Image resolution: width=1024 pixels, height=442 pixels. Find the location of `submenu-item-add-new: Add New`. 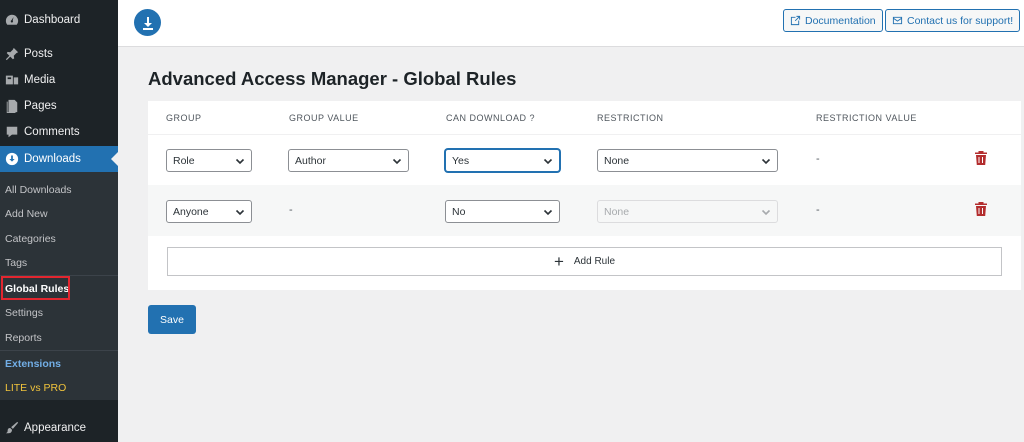

submenu-item-add-new: Add New is located at coordinates (59, 214).